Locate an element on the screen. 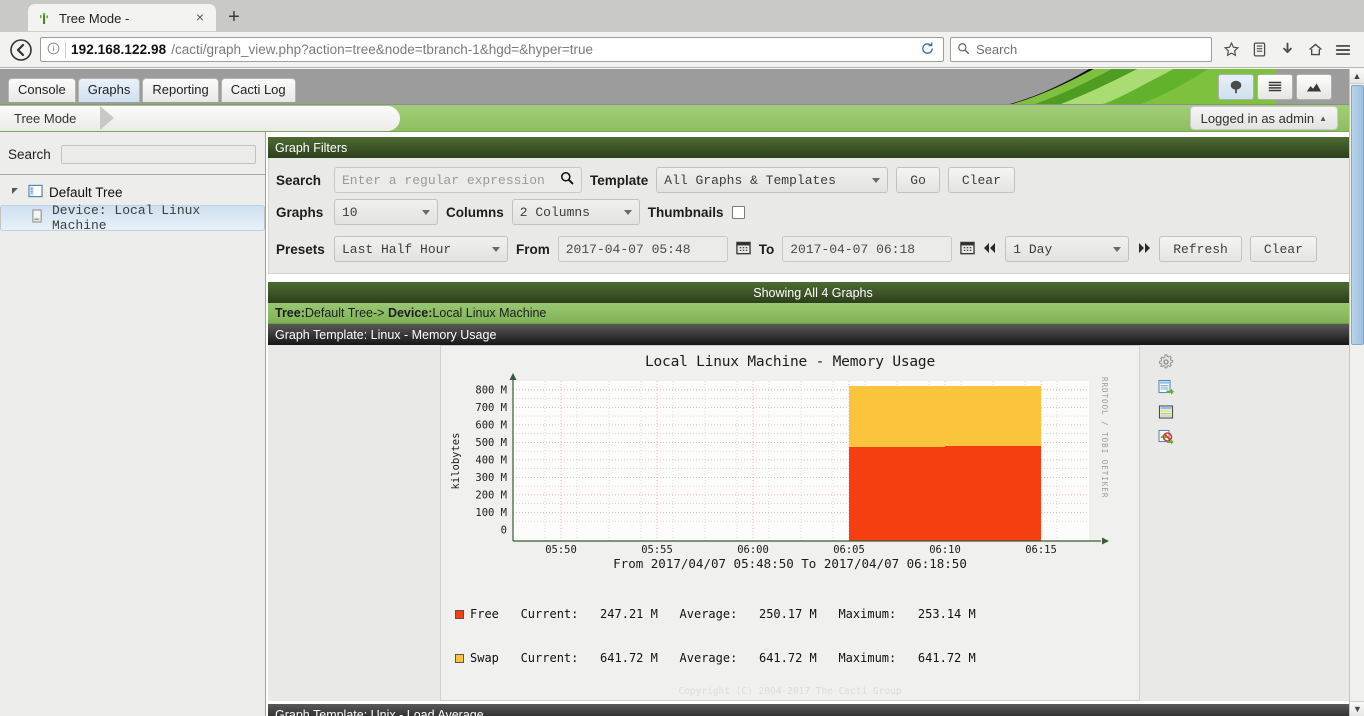  browser-tab: Tree Mode - × is located at coordinates (122, 18).